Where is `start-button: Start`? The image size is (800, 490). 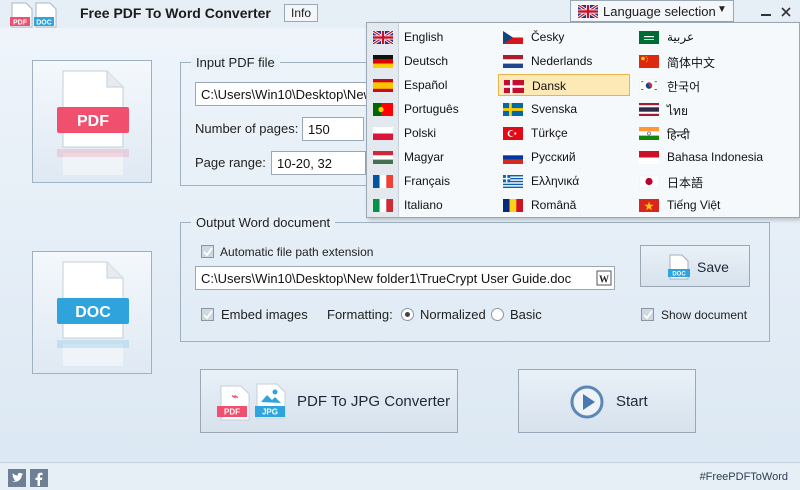 start-button: Start is located at coordinates (607, 401).